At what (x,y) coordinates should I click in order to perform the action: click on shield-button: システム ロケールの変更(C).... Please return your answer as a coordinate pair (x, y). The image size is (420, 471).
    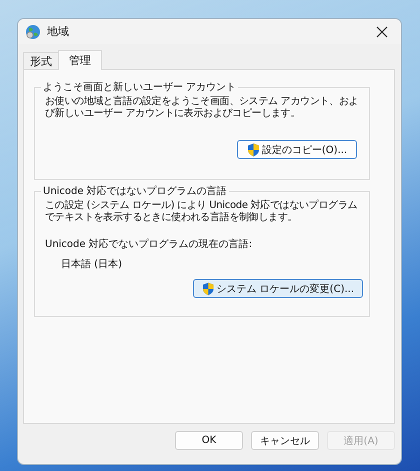
    Looking at the image, I should click on (278, 288).